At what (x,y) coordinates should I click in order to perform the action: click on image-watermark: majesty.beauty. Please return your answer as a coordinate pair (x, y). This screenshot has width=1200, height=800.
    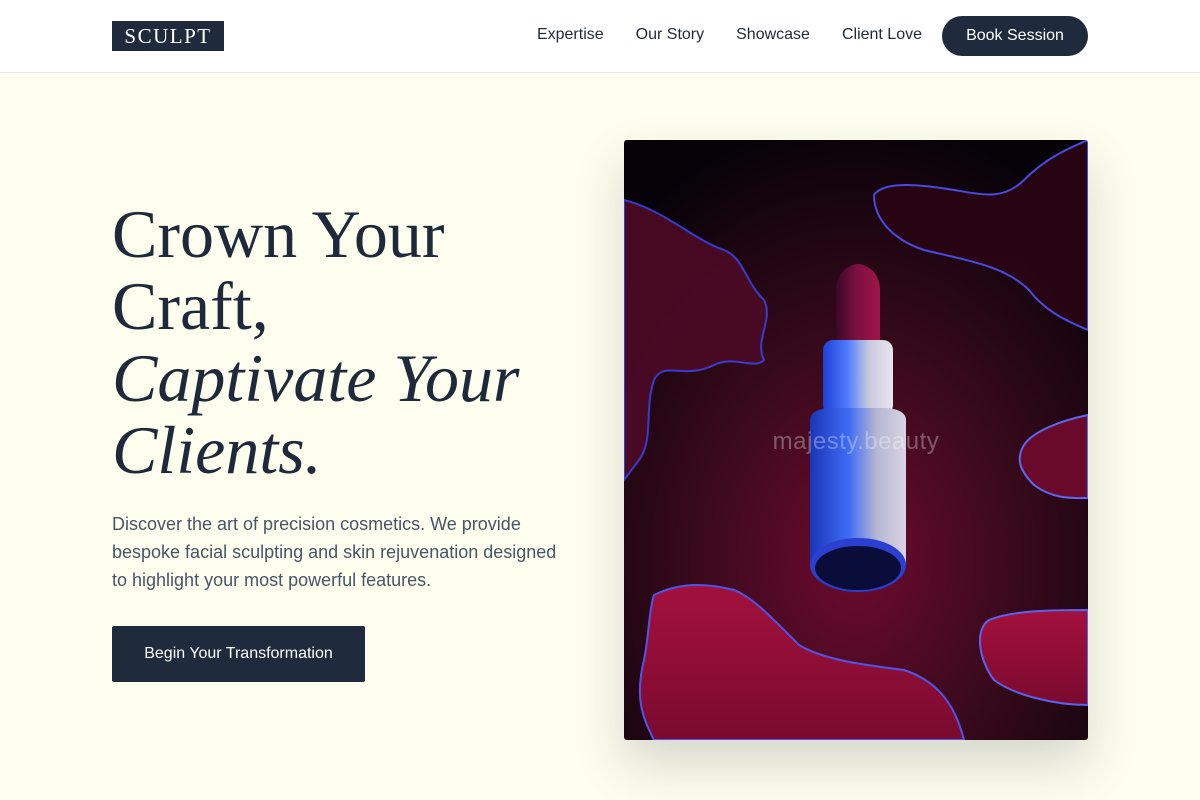
    Looking at the image, I should click on (856, 441).